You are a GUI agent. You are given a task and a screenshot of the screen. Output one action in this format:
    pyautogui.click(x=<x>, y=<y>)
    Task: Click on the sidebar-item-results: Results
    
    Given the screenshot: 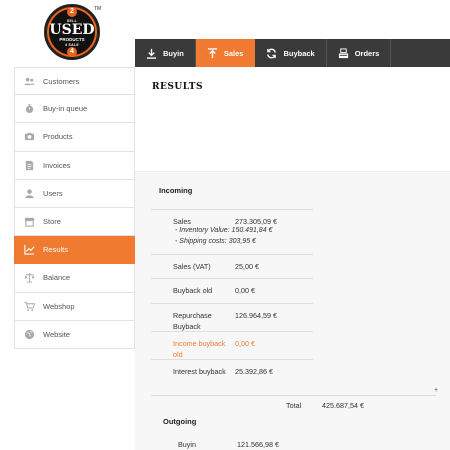 What is the action you would take?
    pyautogui.click(x=74, y=250)
    